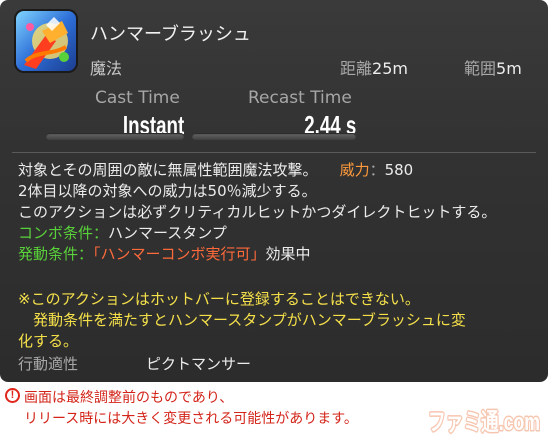 The height and width of the screenshot is (437, 548). I want to click on combo-condition: コンボ条件：ハンマースタンプ, so click(122, 233).